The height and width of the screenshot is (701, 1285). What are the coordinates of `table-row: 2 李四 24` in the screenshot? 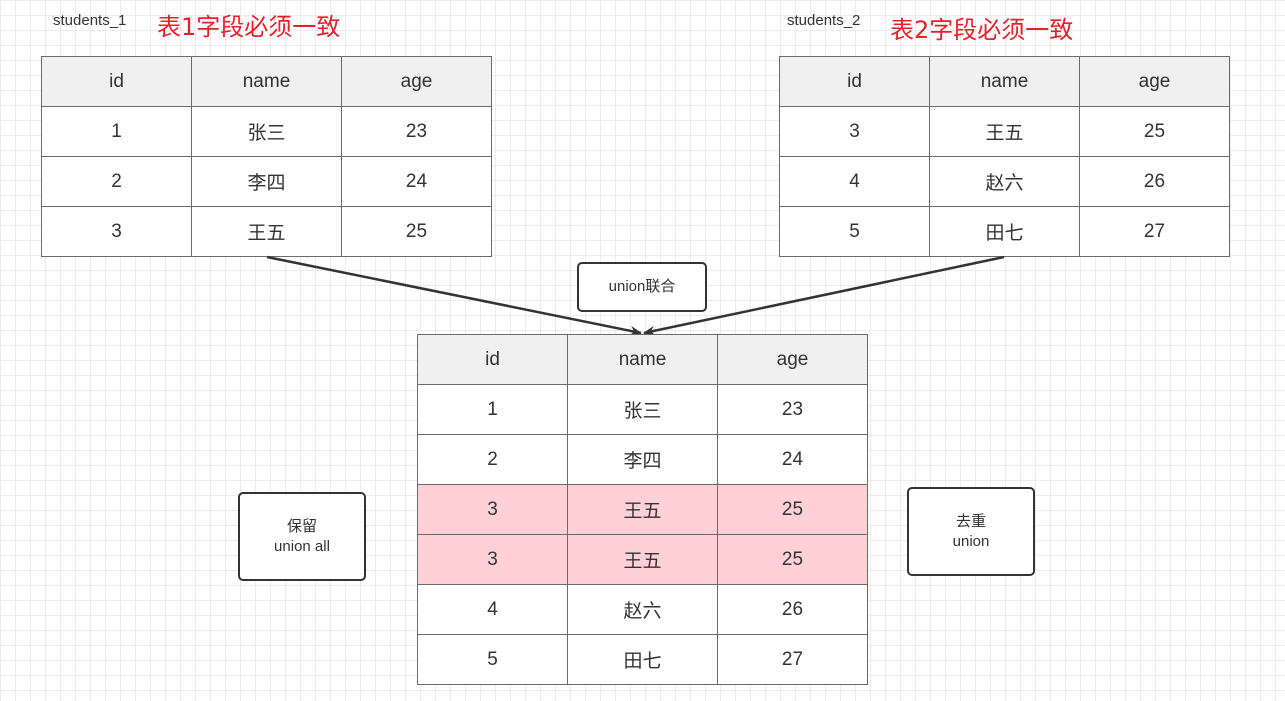 It's located at (642, 459).